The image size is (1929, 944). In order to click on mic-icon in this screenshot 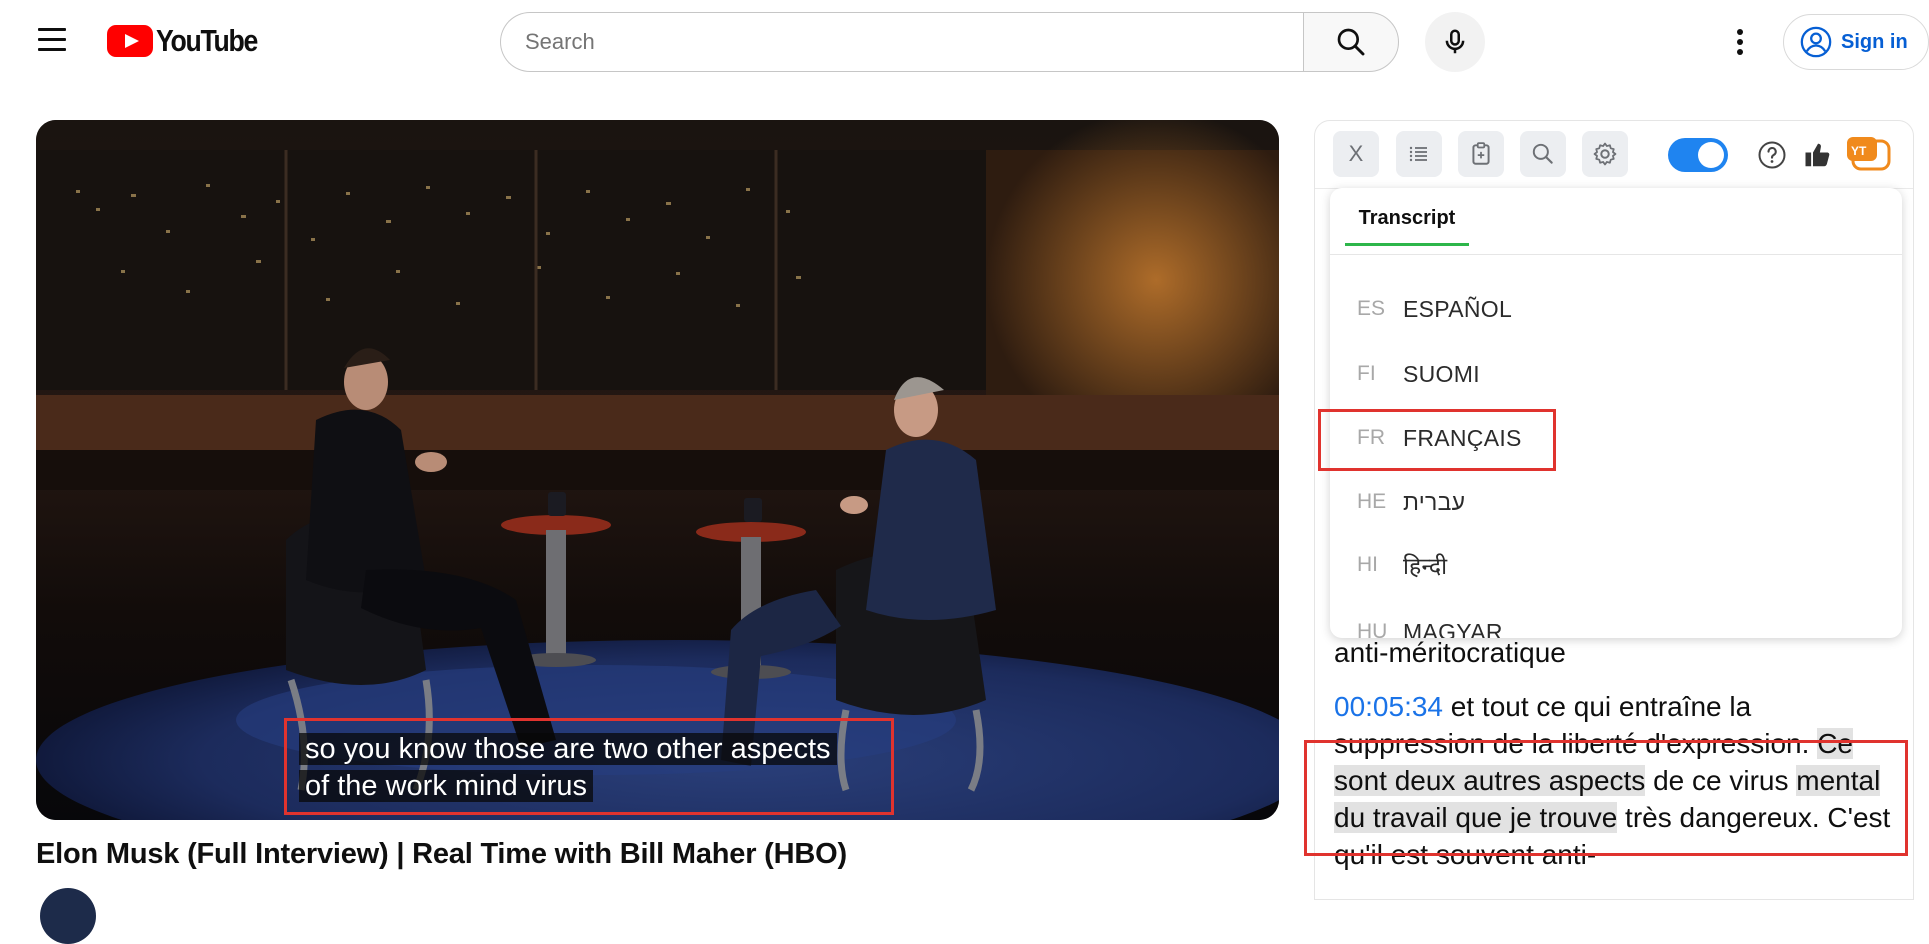, I will do `click(1455, 41)`.